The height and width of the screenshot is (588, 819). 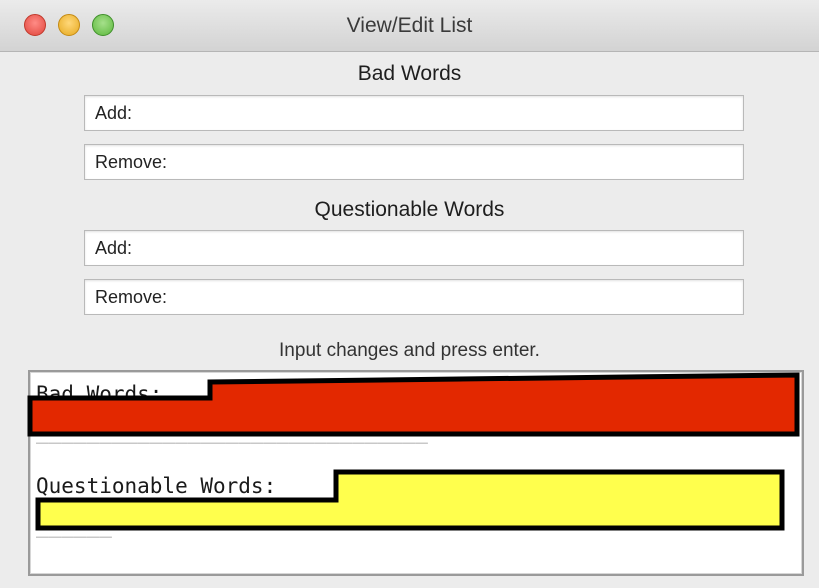 I want to click on questionable-words-redaction, so click(x=410, y=500).